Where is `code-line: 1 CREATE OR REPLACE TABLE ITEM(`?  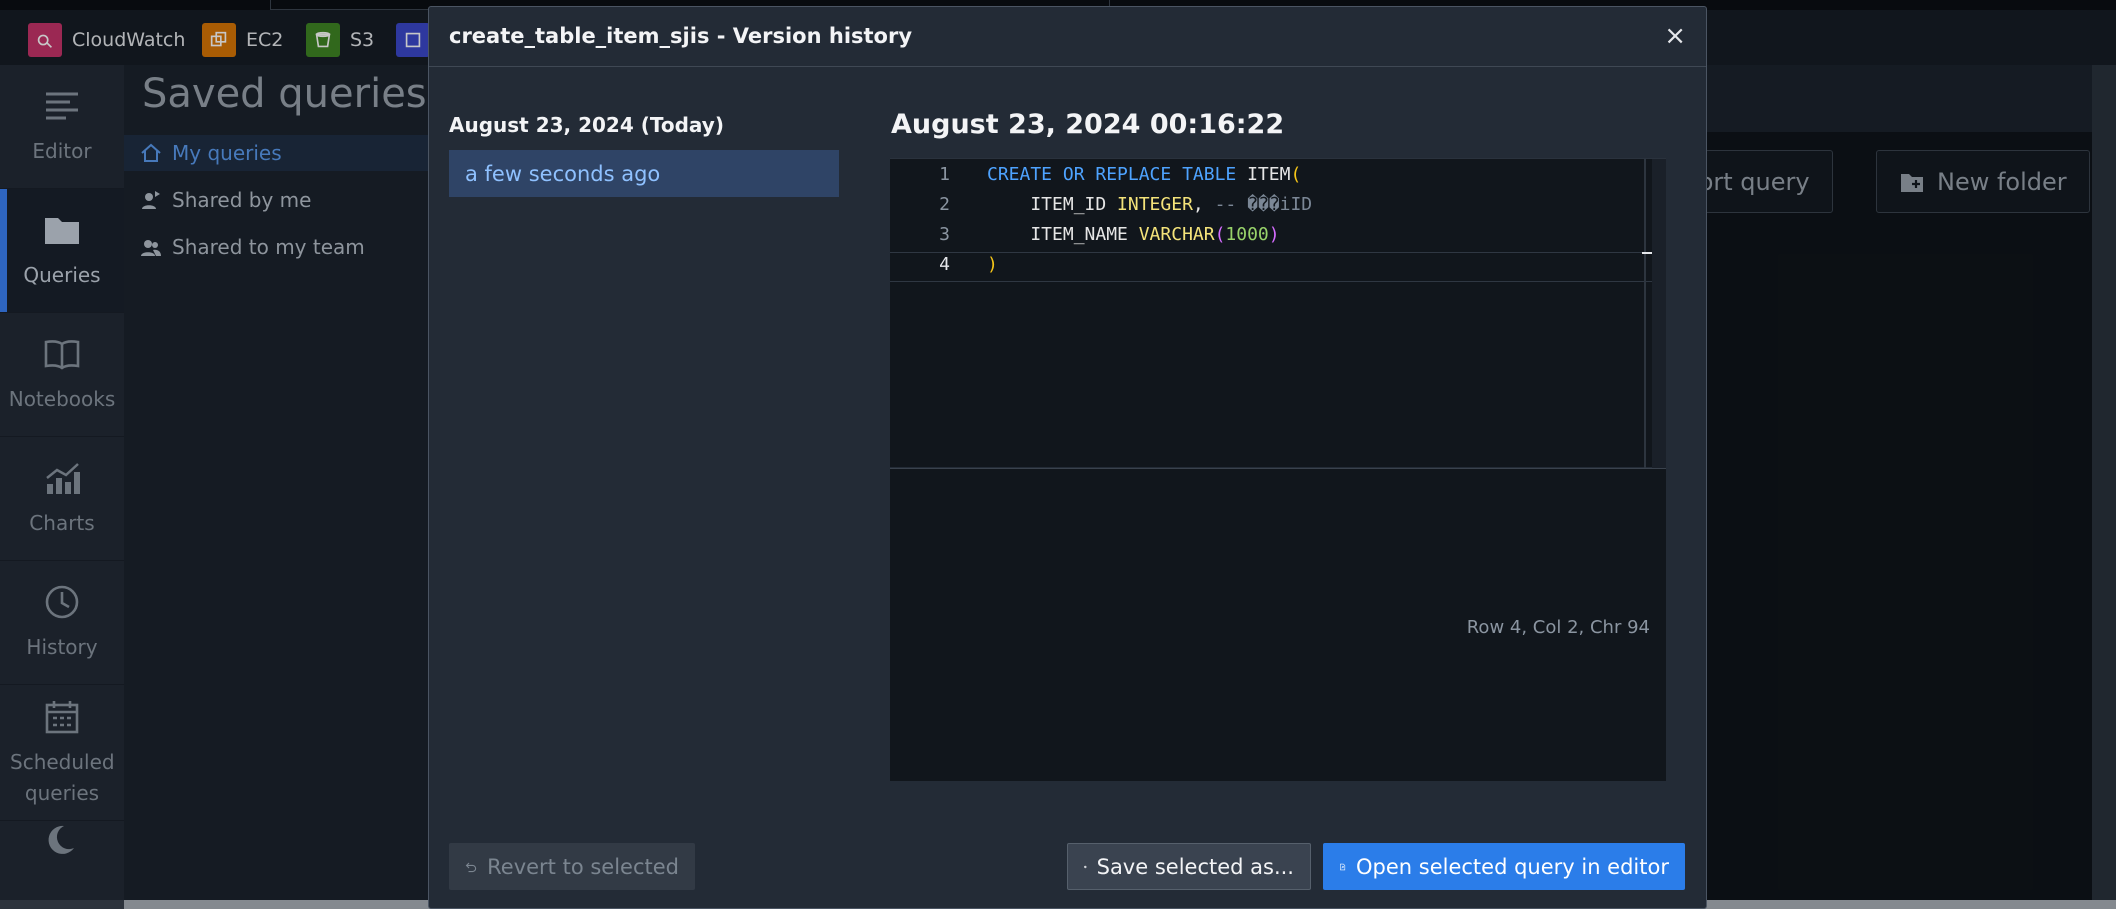 code-line: 1 CREATE OR REPLACE TABLE ITEM( is located at coordinates (1270, 175).